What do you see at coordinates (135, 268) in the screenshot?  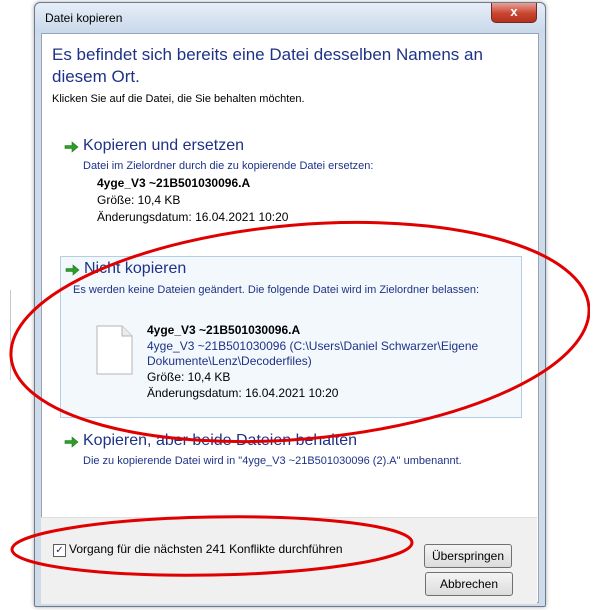 I see `option-title: Nicht kopieren` at bounding box center [135, 268].